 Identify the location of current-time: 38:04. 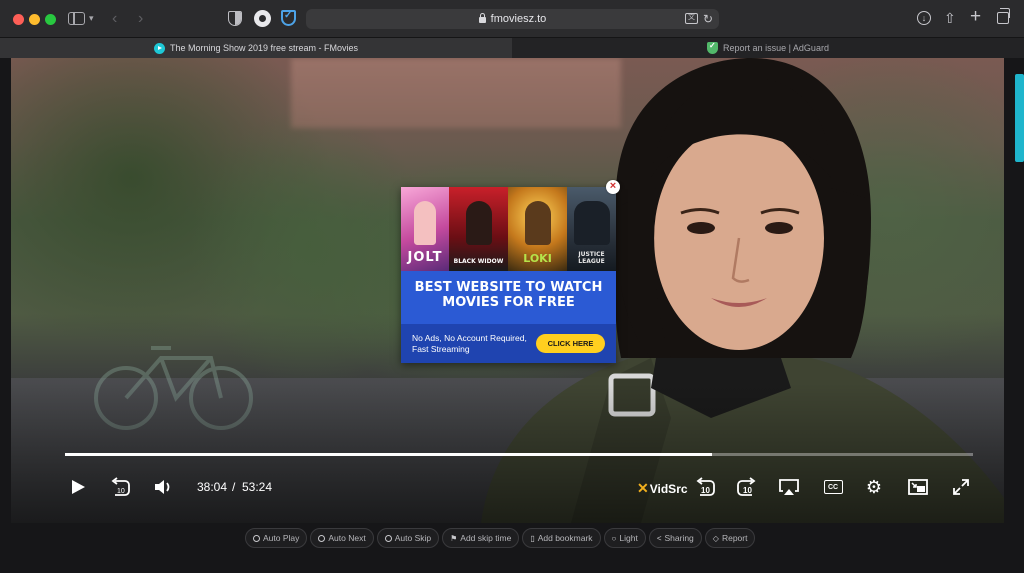
(212, 487).